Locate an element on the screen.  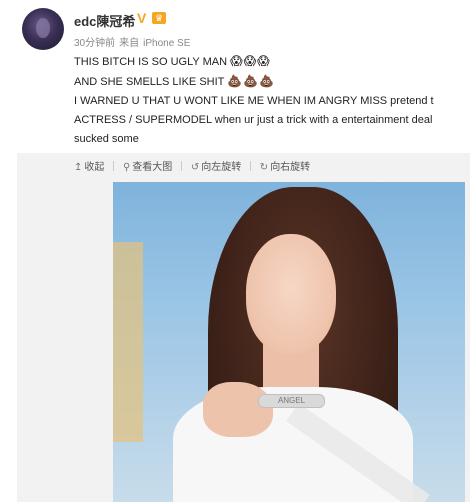
rotate-left-icon: ↺ is located at coordinates (195, 167).